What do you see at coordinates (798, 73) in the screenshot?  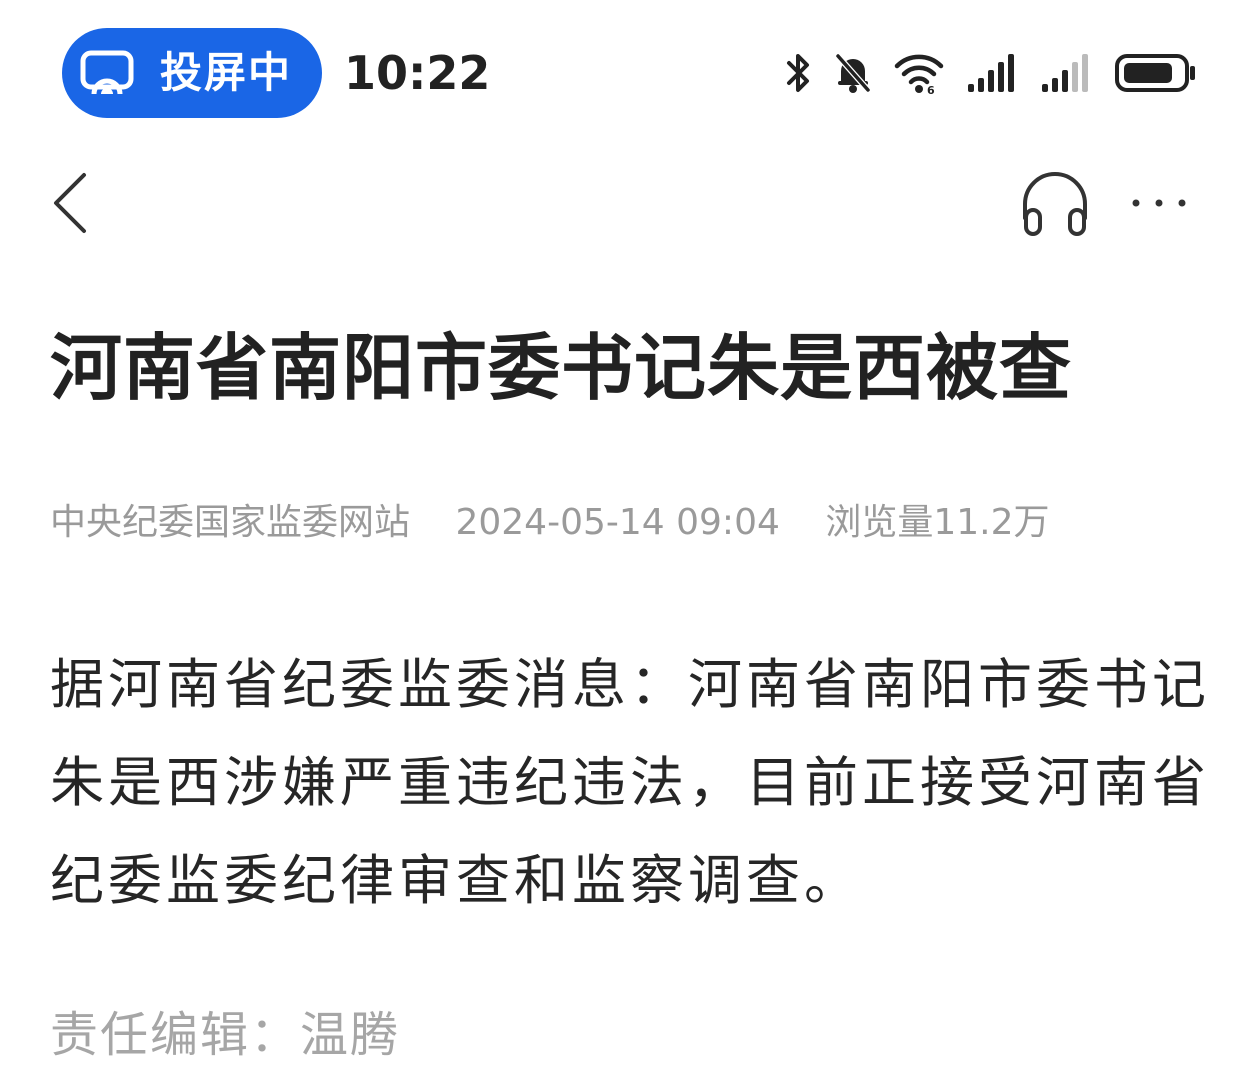 I see `bluetooth-icon` at bounding box center [798, 73].